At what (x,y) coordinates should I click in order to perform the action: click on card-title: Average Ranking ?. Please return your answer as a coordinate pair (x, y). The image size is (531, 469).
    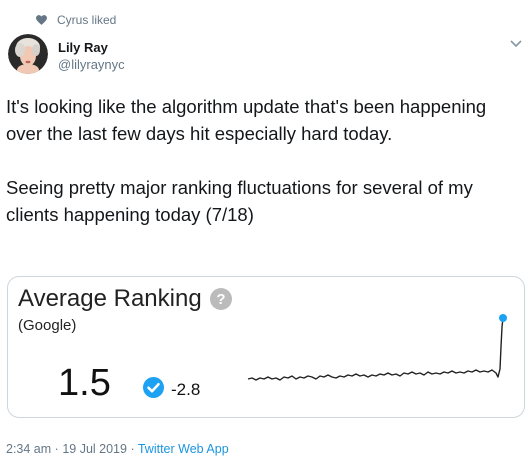
    Looking at the image, I should click on (125, 299).